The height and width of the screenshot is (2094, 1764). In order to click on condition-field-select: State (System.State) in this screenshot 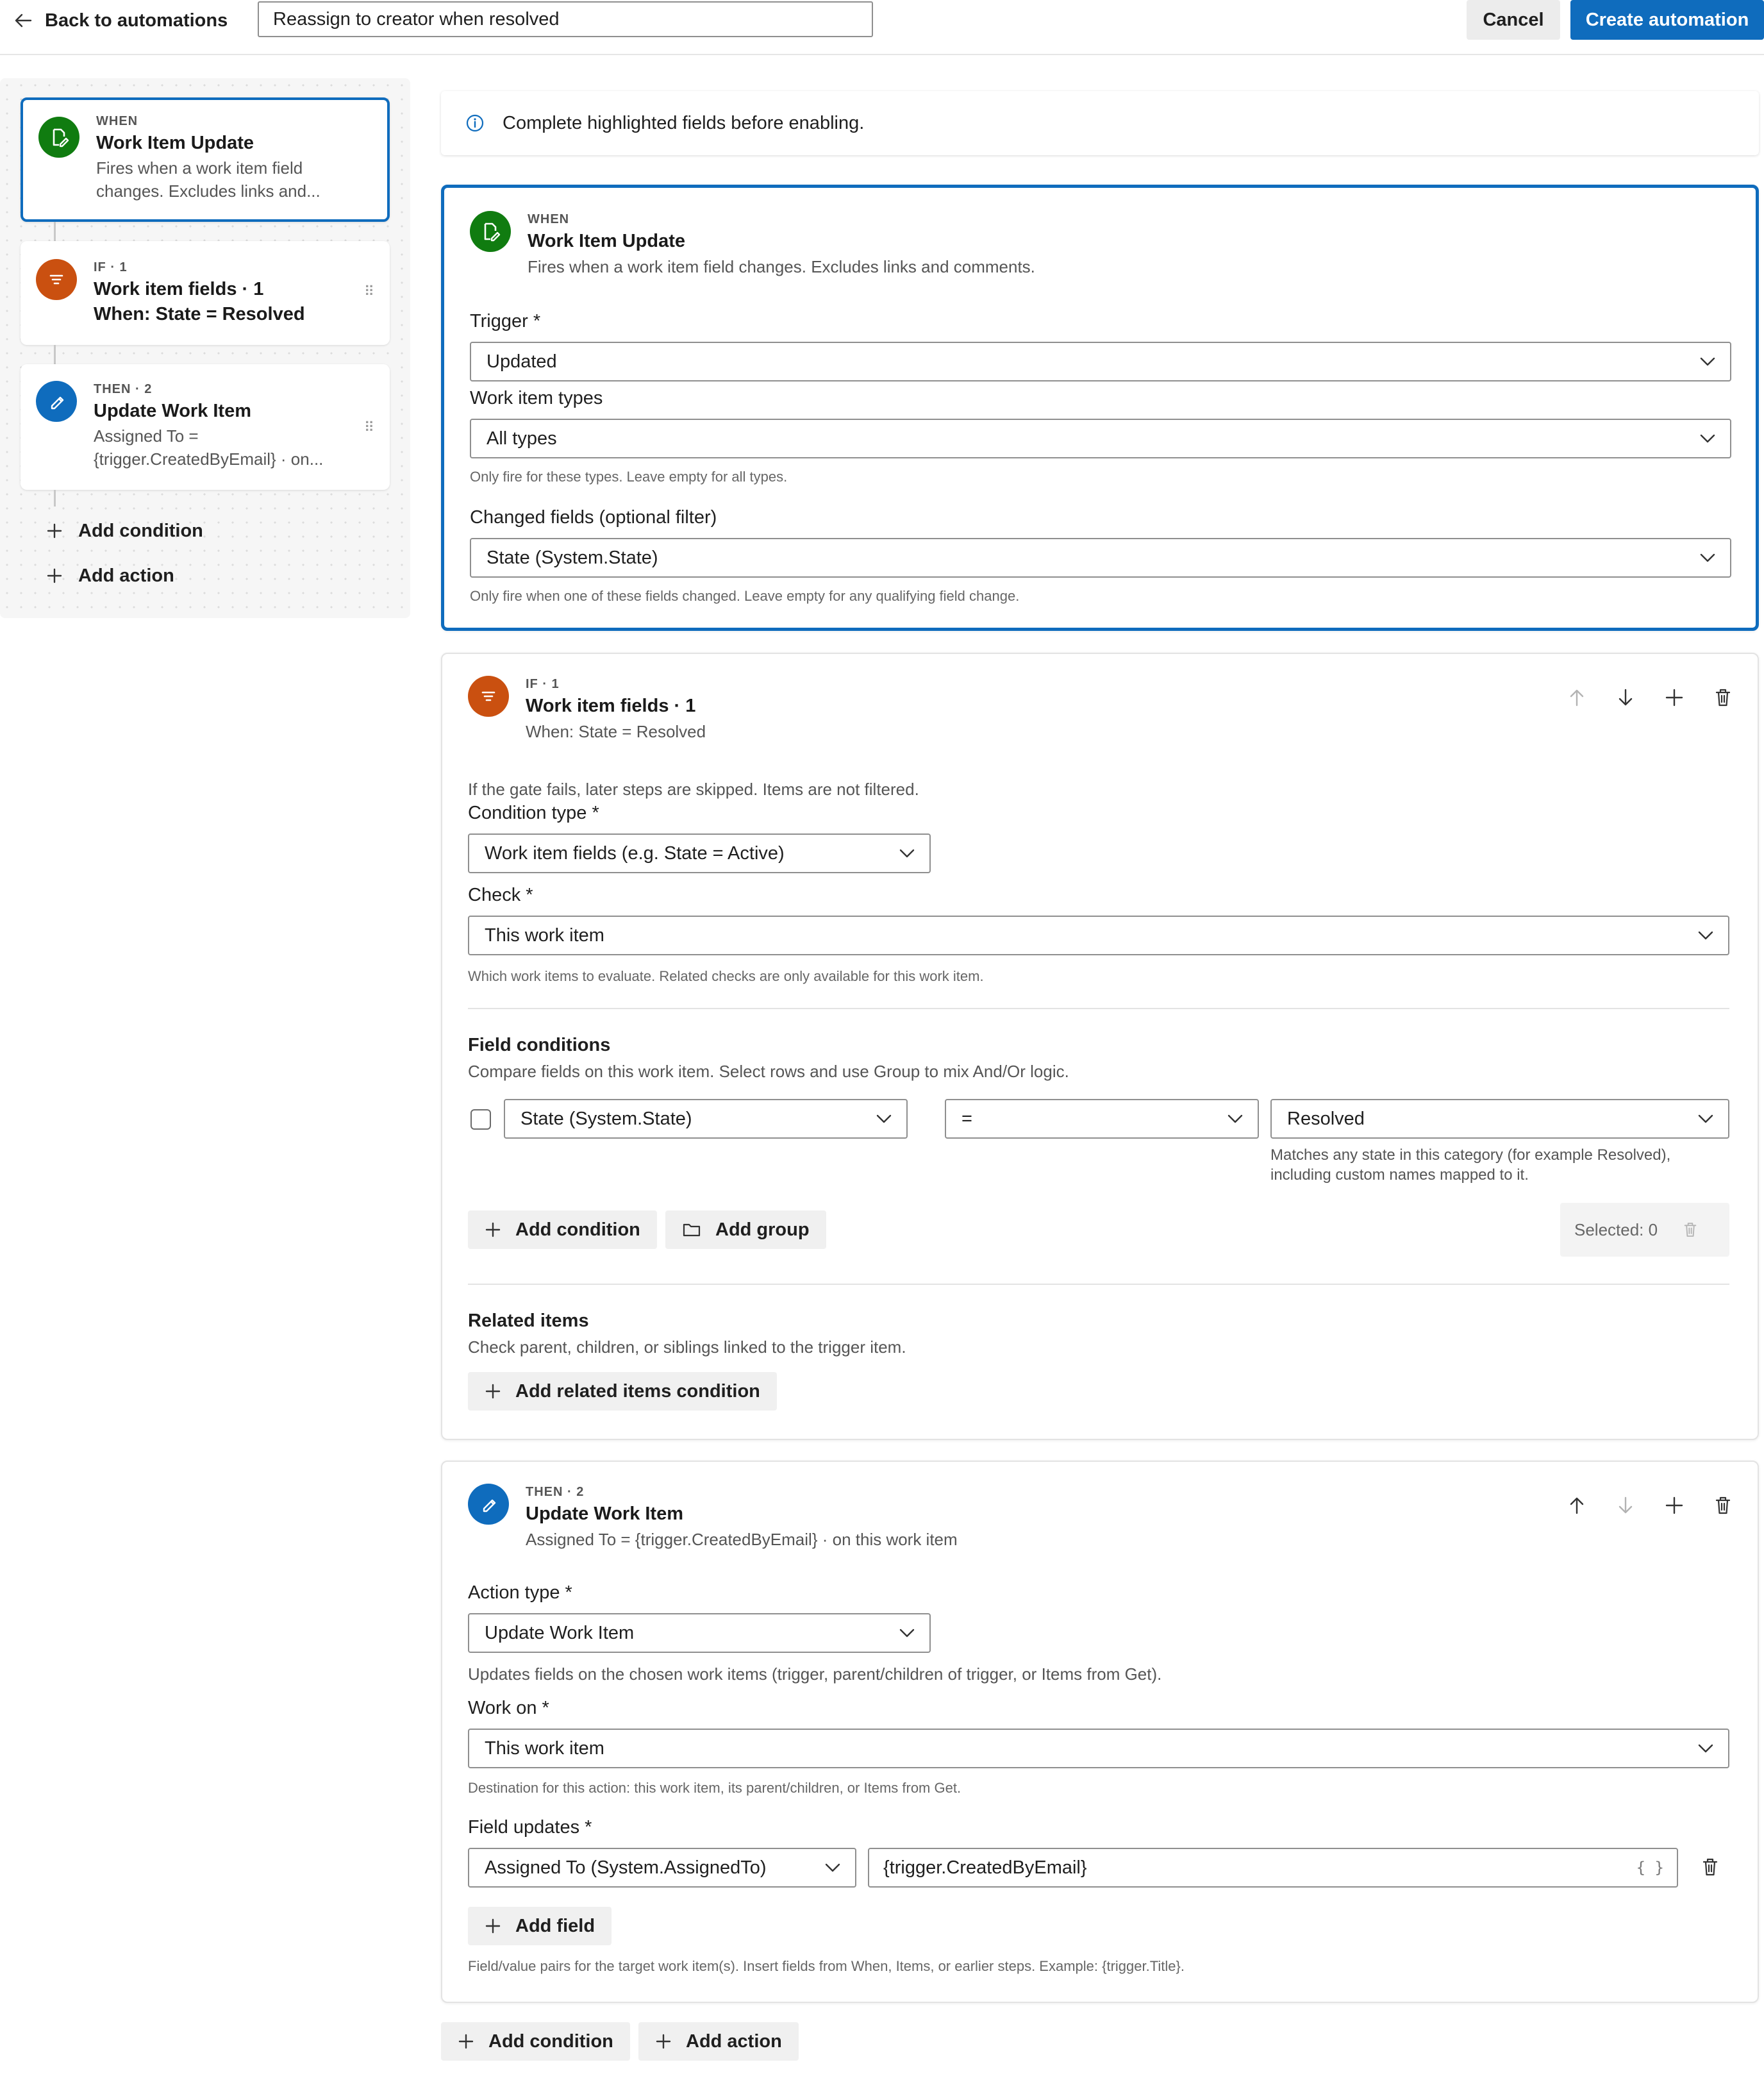, I will do `click(706, 1119)`.